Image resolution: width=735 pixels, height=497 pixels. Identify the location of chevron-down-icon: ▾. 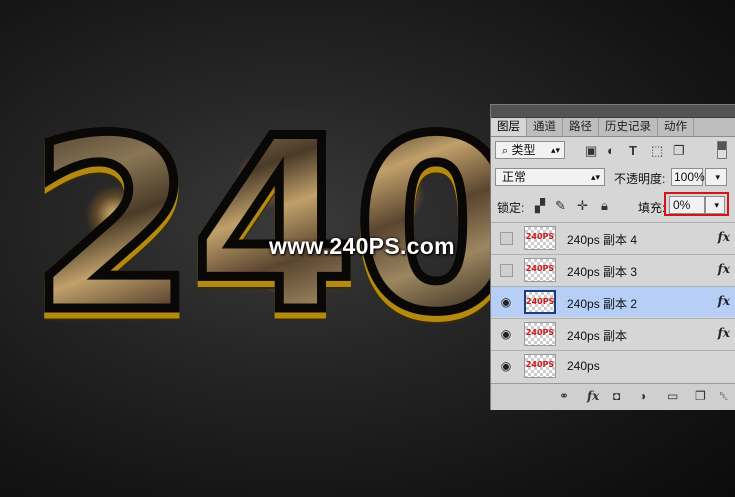
(717, 177).